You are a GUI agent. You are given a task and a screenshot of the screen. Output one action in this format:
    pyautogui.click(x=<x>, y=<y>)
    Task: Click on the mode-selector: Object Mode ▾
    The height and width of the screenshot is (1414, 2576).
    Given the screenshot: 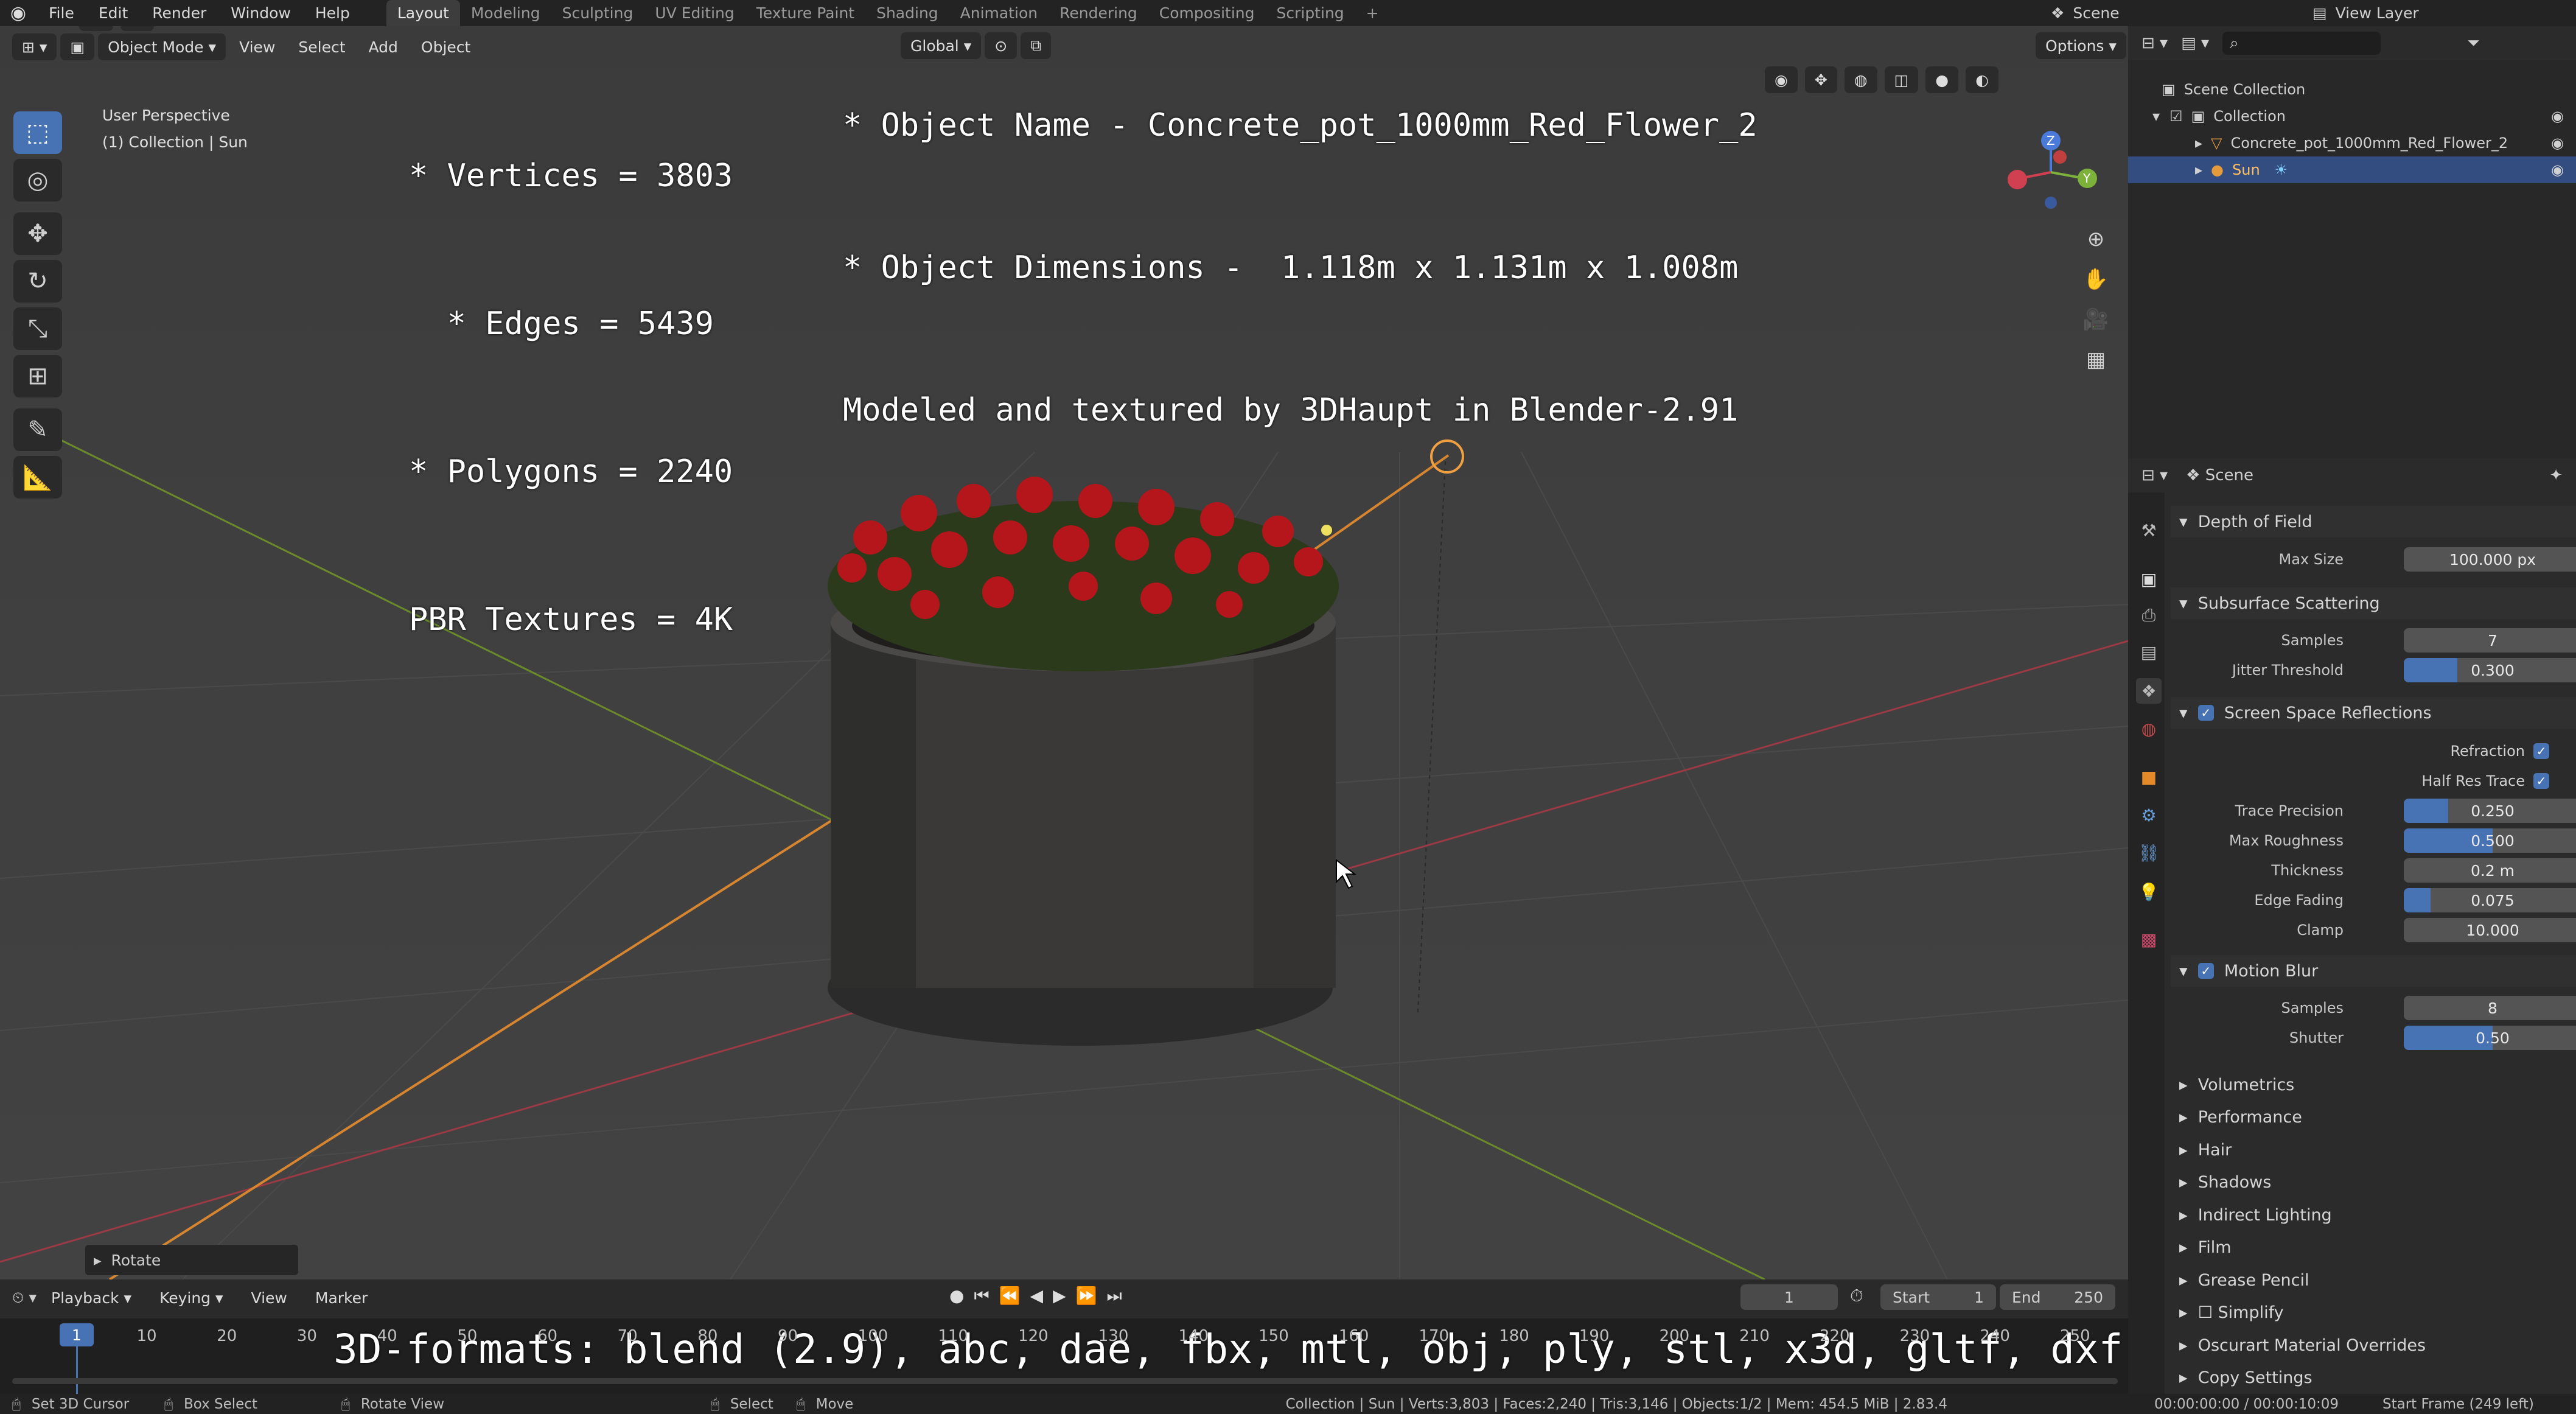 What is the action you would take?
    pyautogui.click(x=162, y=46)
    